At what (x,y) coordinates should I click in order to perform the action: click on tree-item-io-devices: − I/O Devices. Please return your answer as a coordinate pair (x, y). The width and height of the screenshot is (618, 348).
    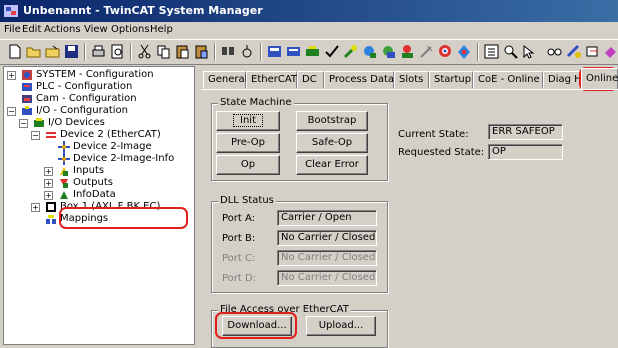
    Looking at the image, I should click on (99, 123).